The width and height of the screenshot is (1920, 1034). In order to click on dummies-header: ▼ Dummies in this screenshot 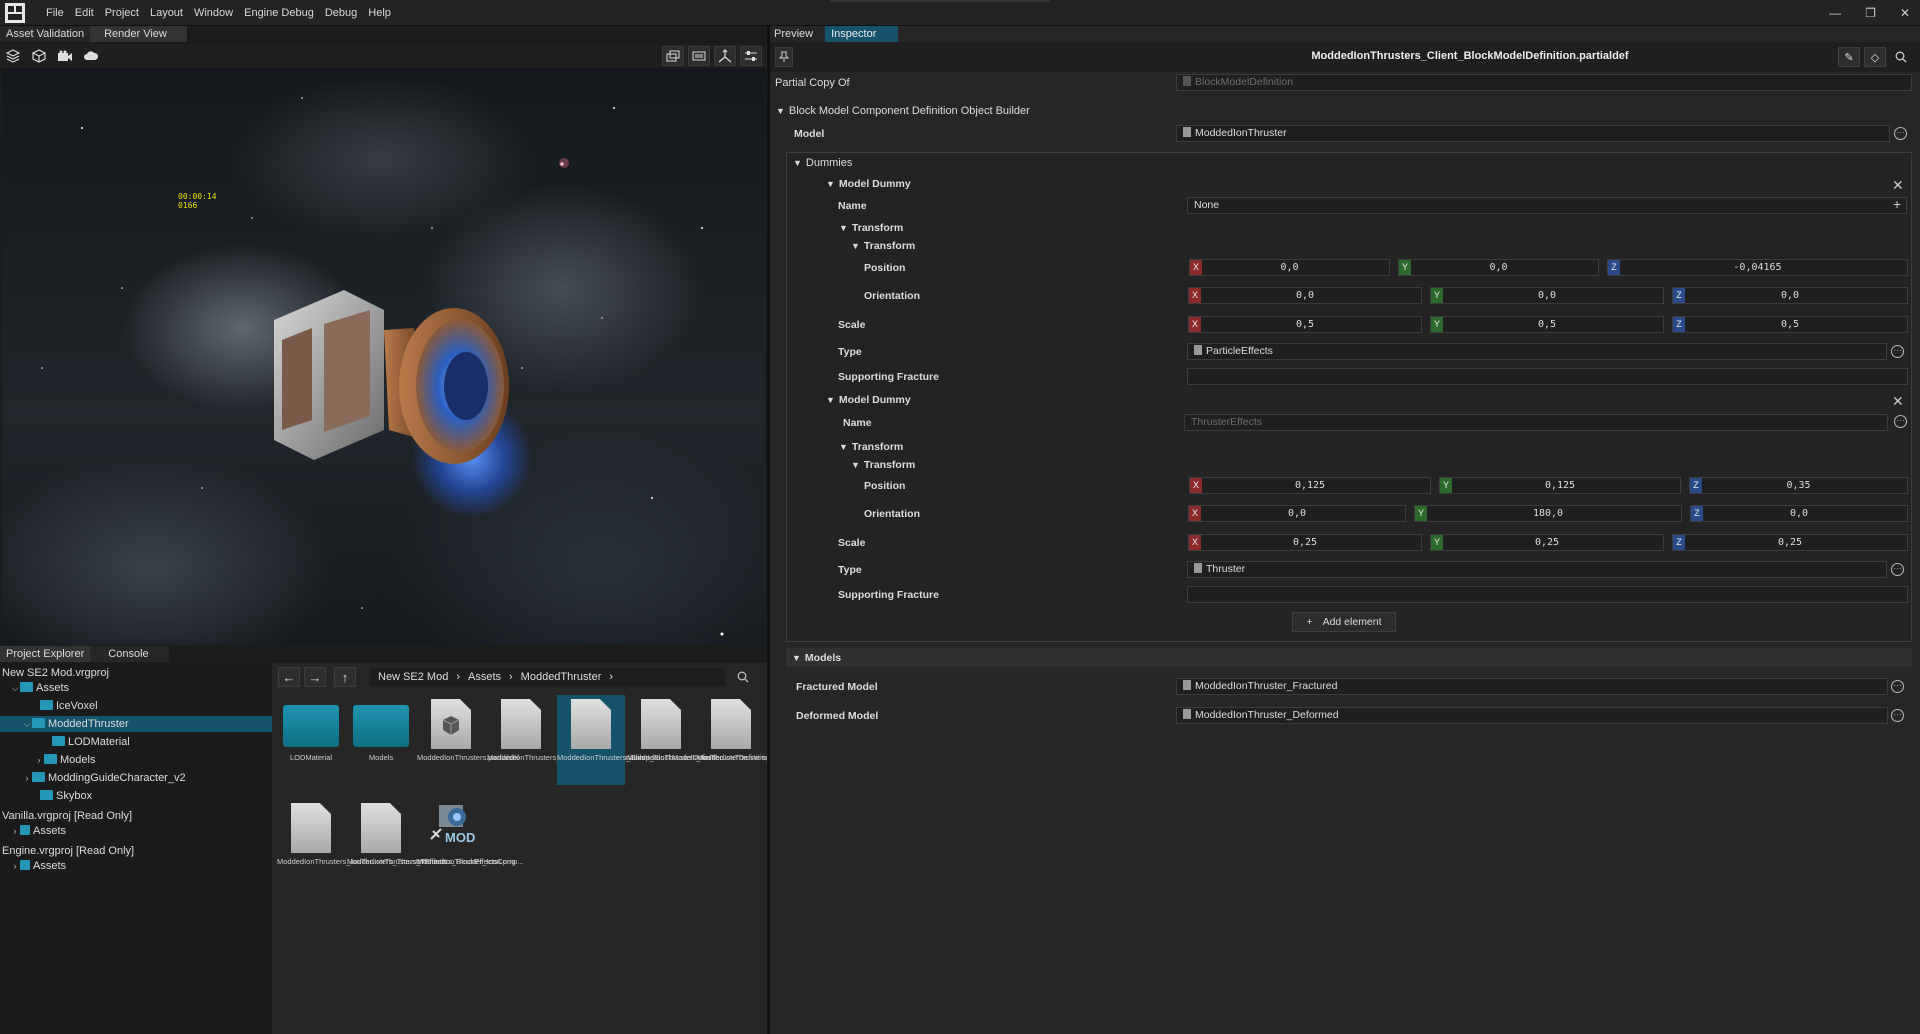, I will do `click(822, 163)`.